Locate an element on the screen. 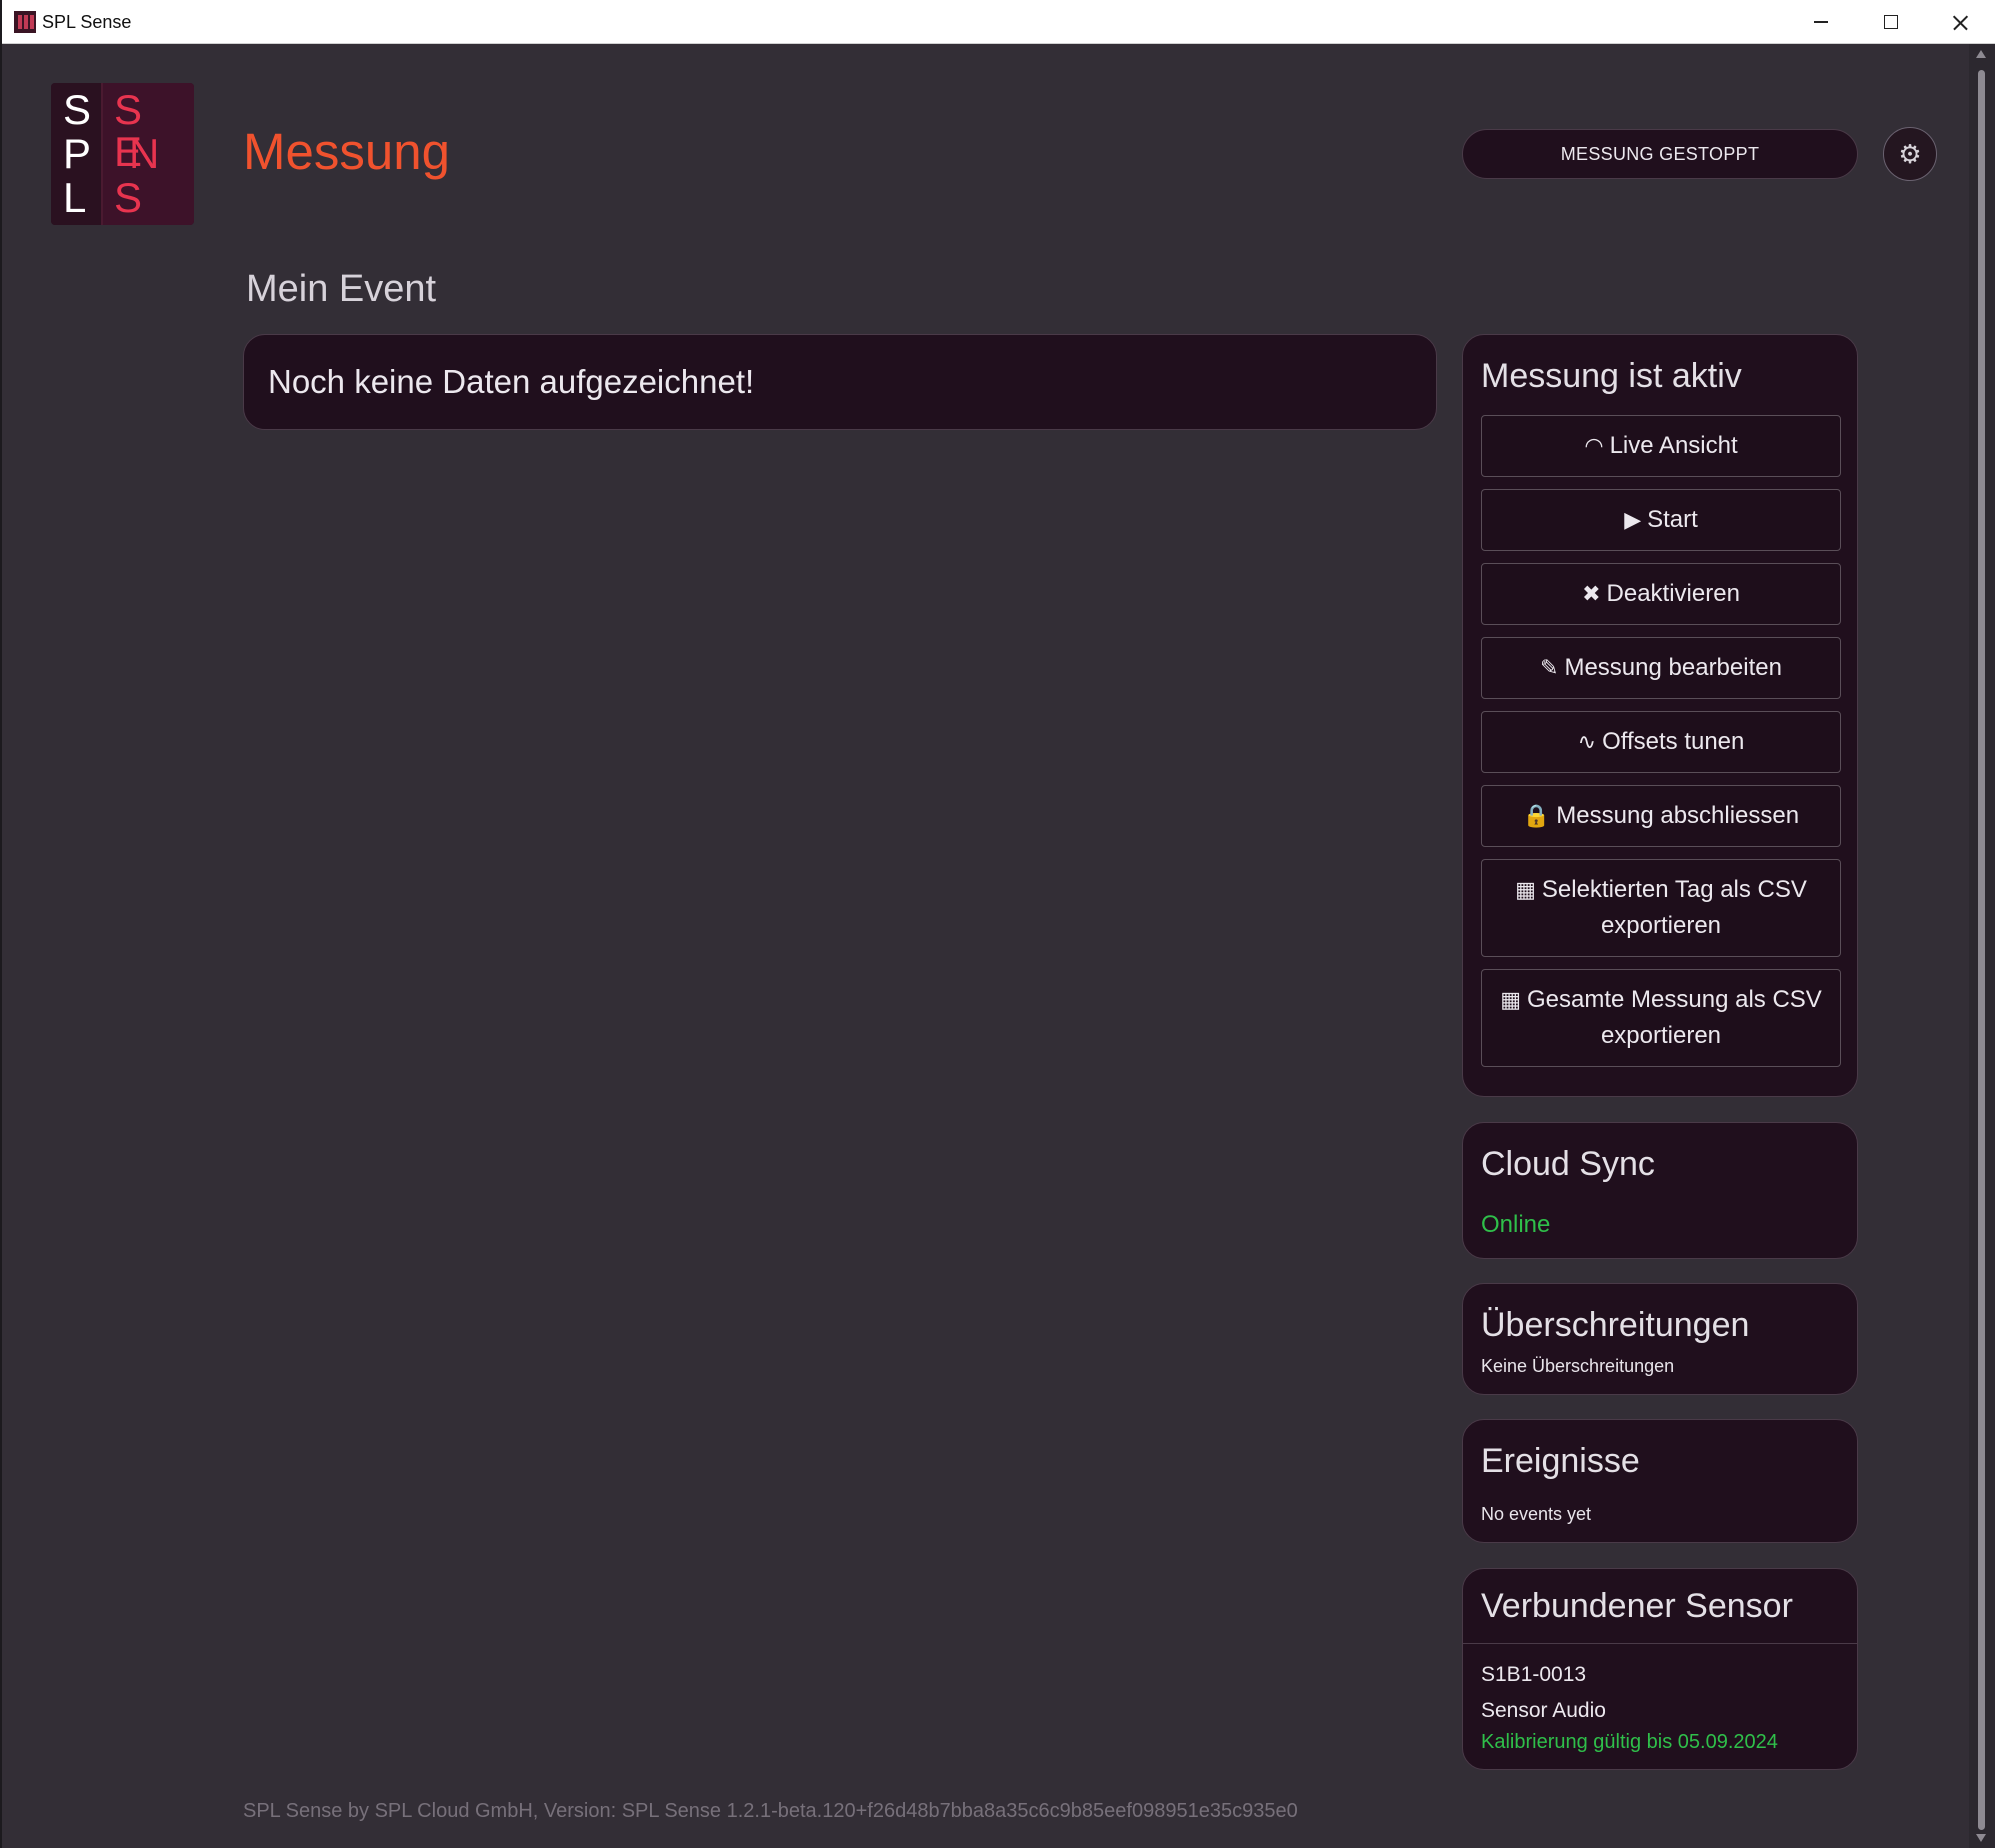  export-day-csv-label: Selektierten Tag als CSV exportieren is located at coordinates (1674, 907).